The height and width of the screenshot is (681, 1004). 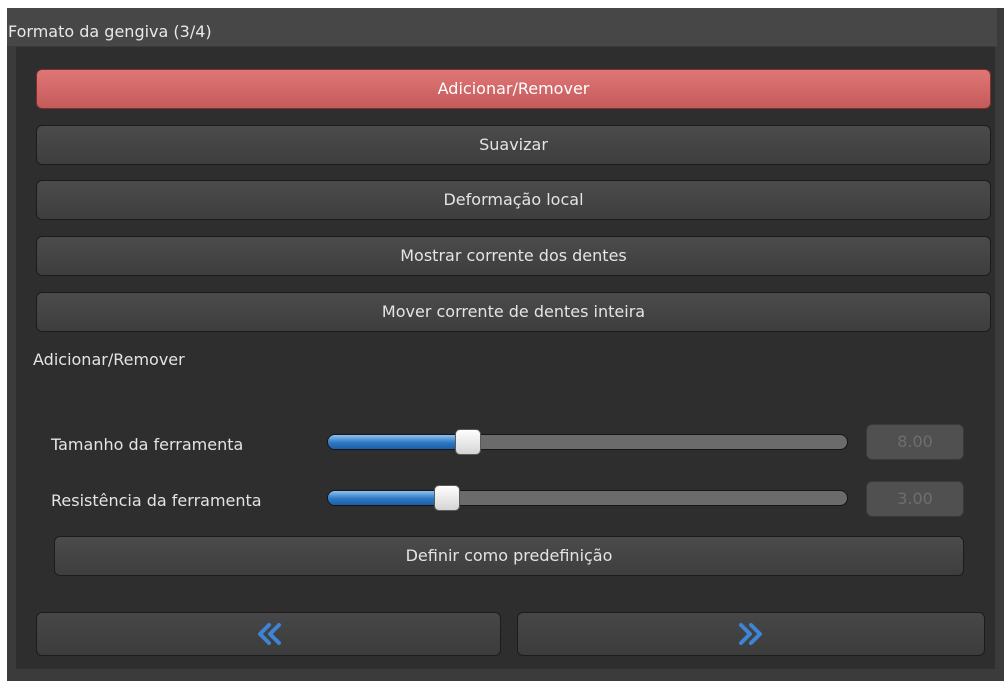 I want to click on previous-step-button, so click(x=268, y=634).